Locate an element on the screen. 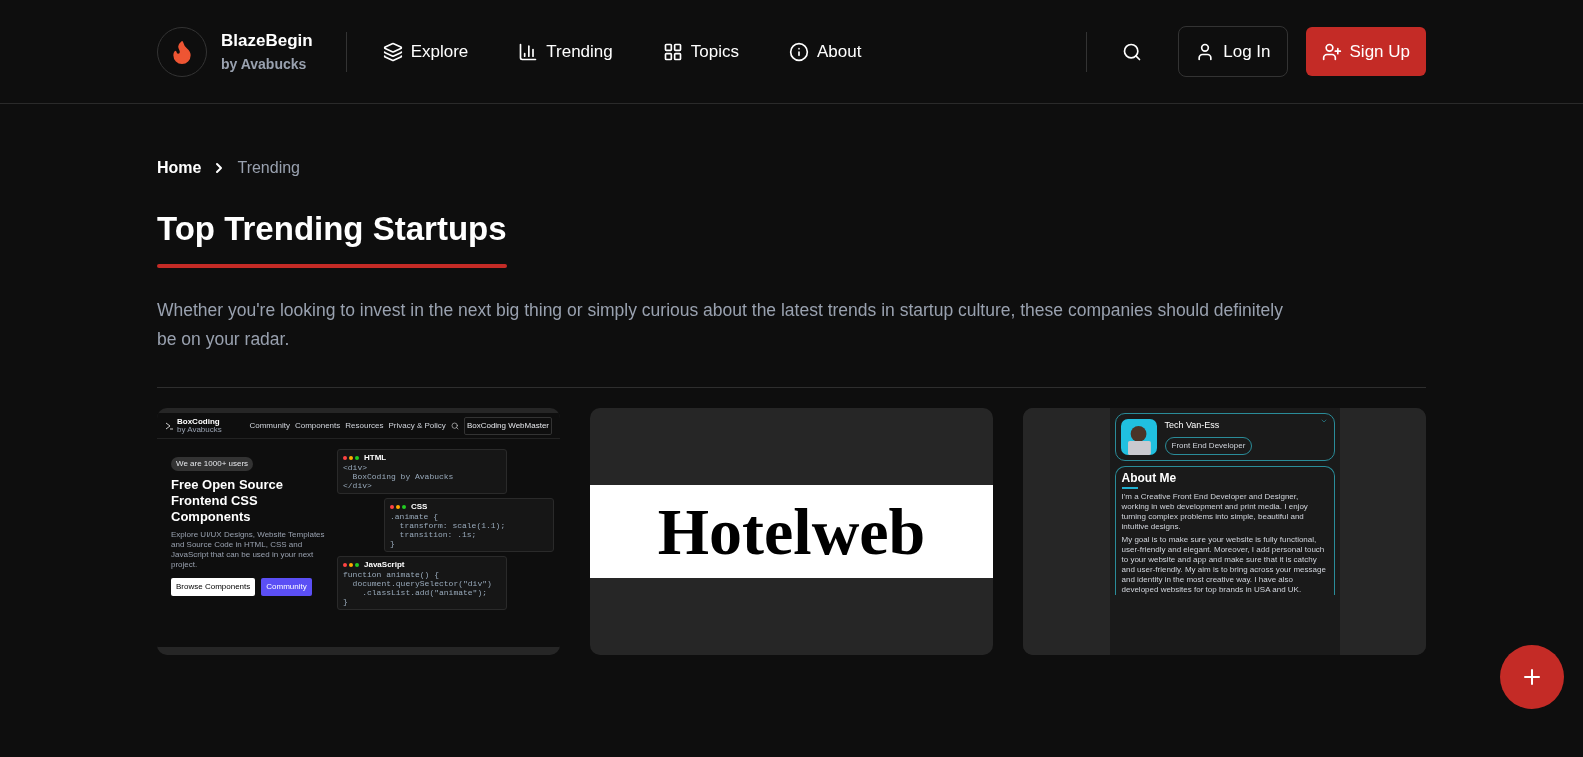 This screenshot has height=757, width=1583. hotel-logo-text: Hotelweb is located at coordinates (791, 531).